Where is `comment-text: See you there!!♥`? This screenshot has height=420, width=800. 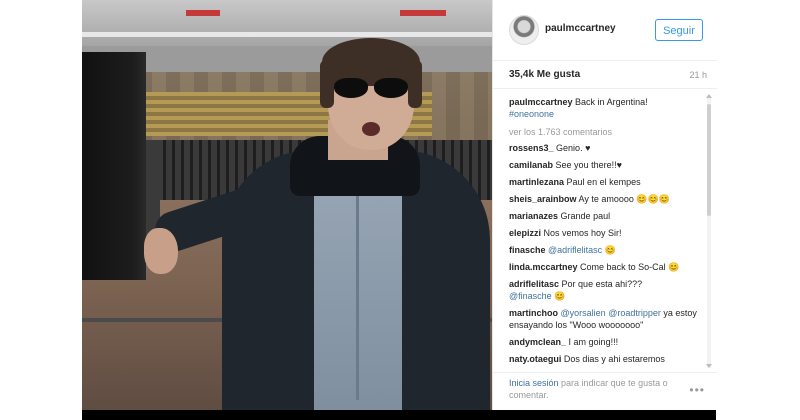 comment-text: See you there!!♥ is located at coordinates (588, 165).